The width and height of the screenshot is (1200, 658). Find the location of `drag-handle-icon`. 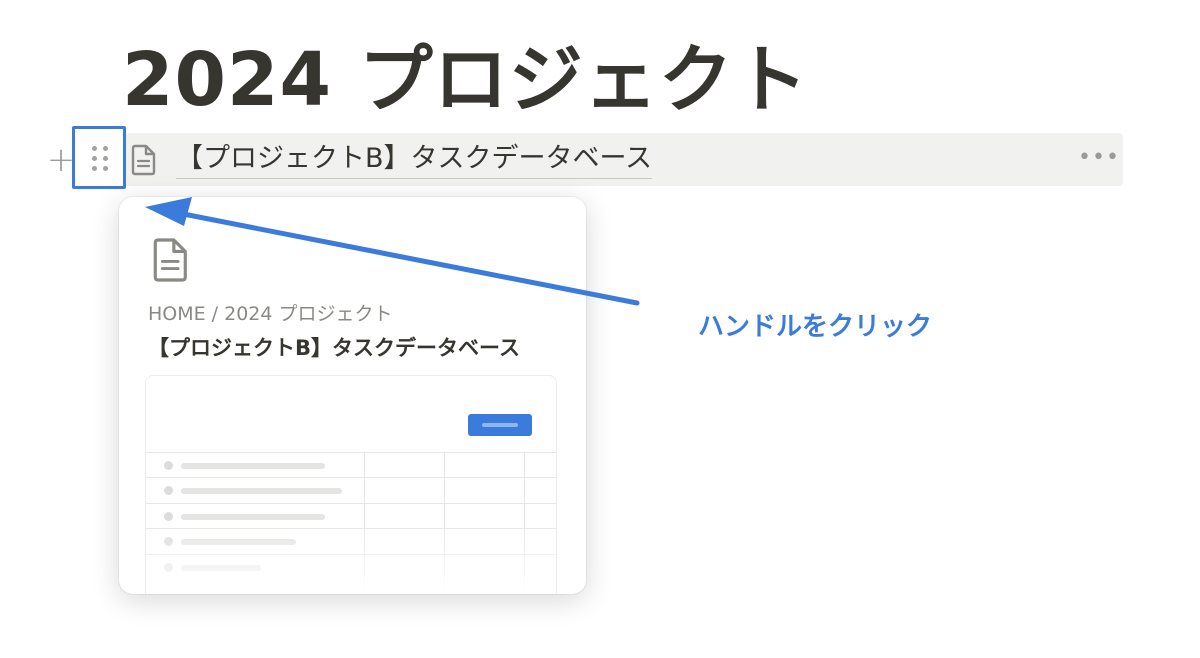

drag-handle-icon is located at coordinates (100, 159).